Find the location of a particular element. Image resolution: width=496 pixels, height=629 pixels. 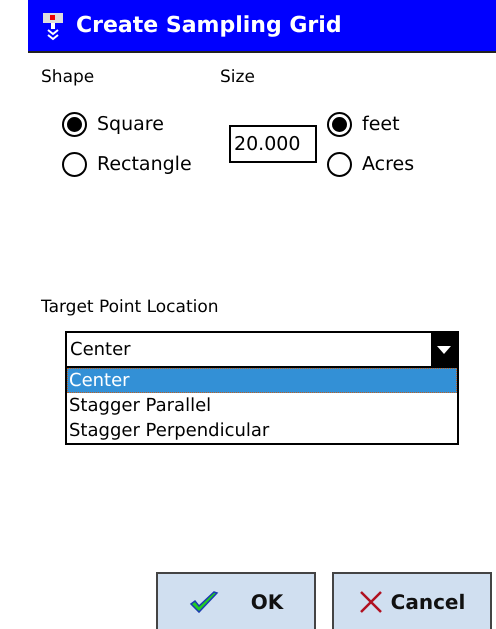

dropdown: Center is located at coordinates (262, 349).